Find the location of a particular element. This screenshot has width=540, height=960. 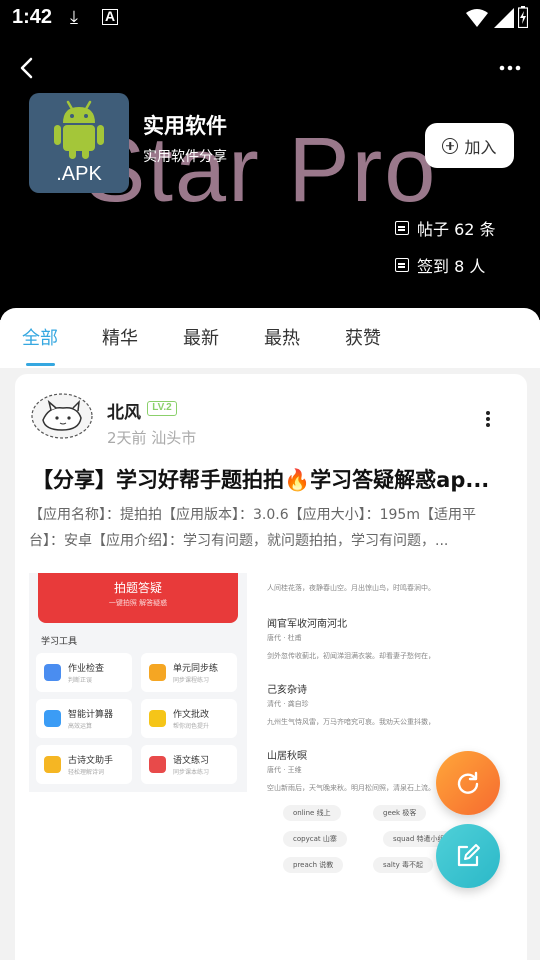

signal-icon is located at coordinates (504, 18).